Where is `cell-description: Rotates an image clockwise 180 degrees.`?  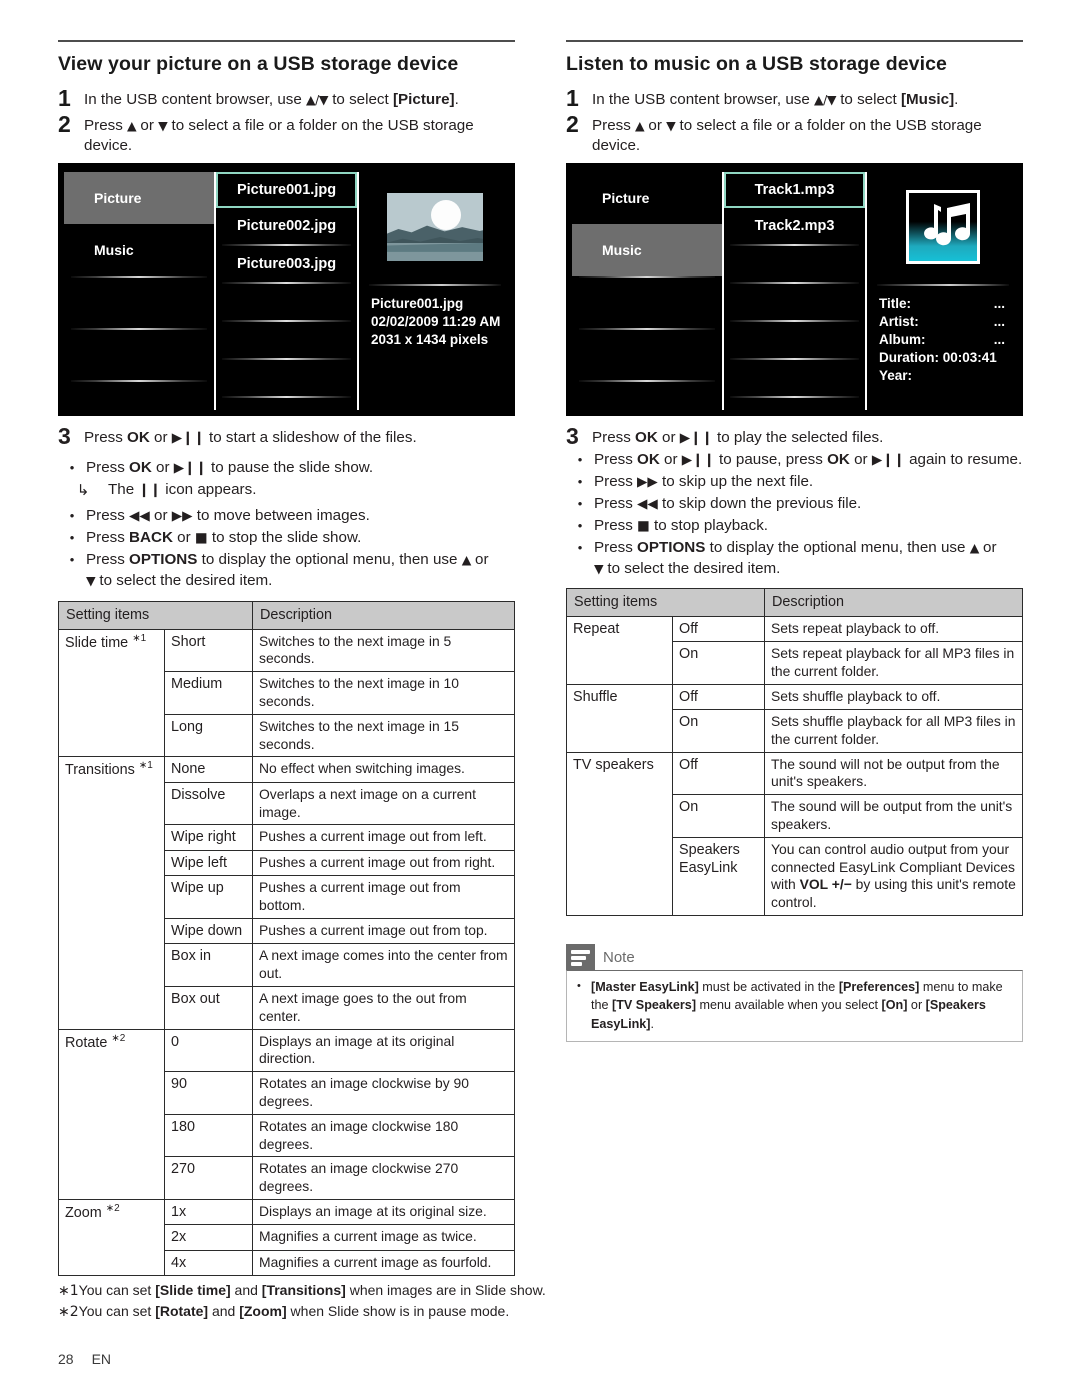
cell-description: Rotates an image clockwise 180 degrees. is located at coordinates (383, 1135).